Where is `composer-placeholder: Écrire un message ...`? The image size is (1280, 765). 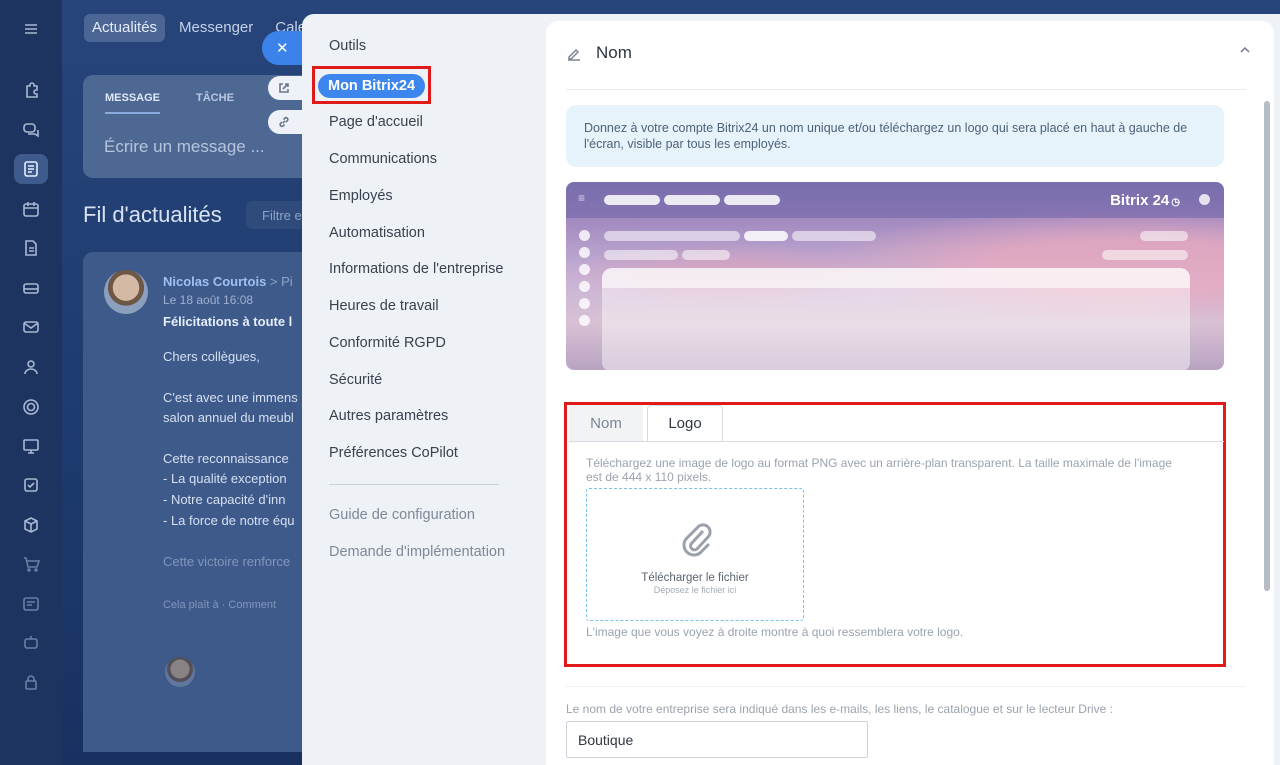
composer-placeholder: Écrire un message ... is located at coordinates (184, 147).